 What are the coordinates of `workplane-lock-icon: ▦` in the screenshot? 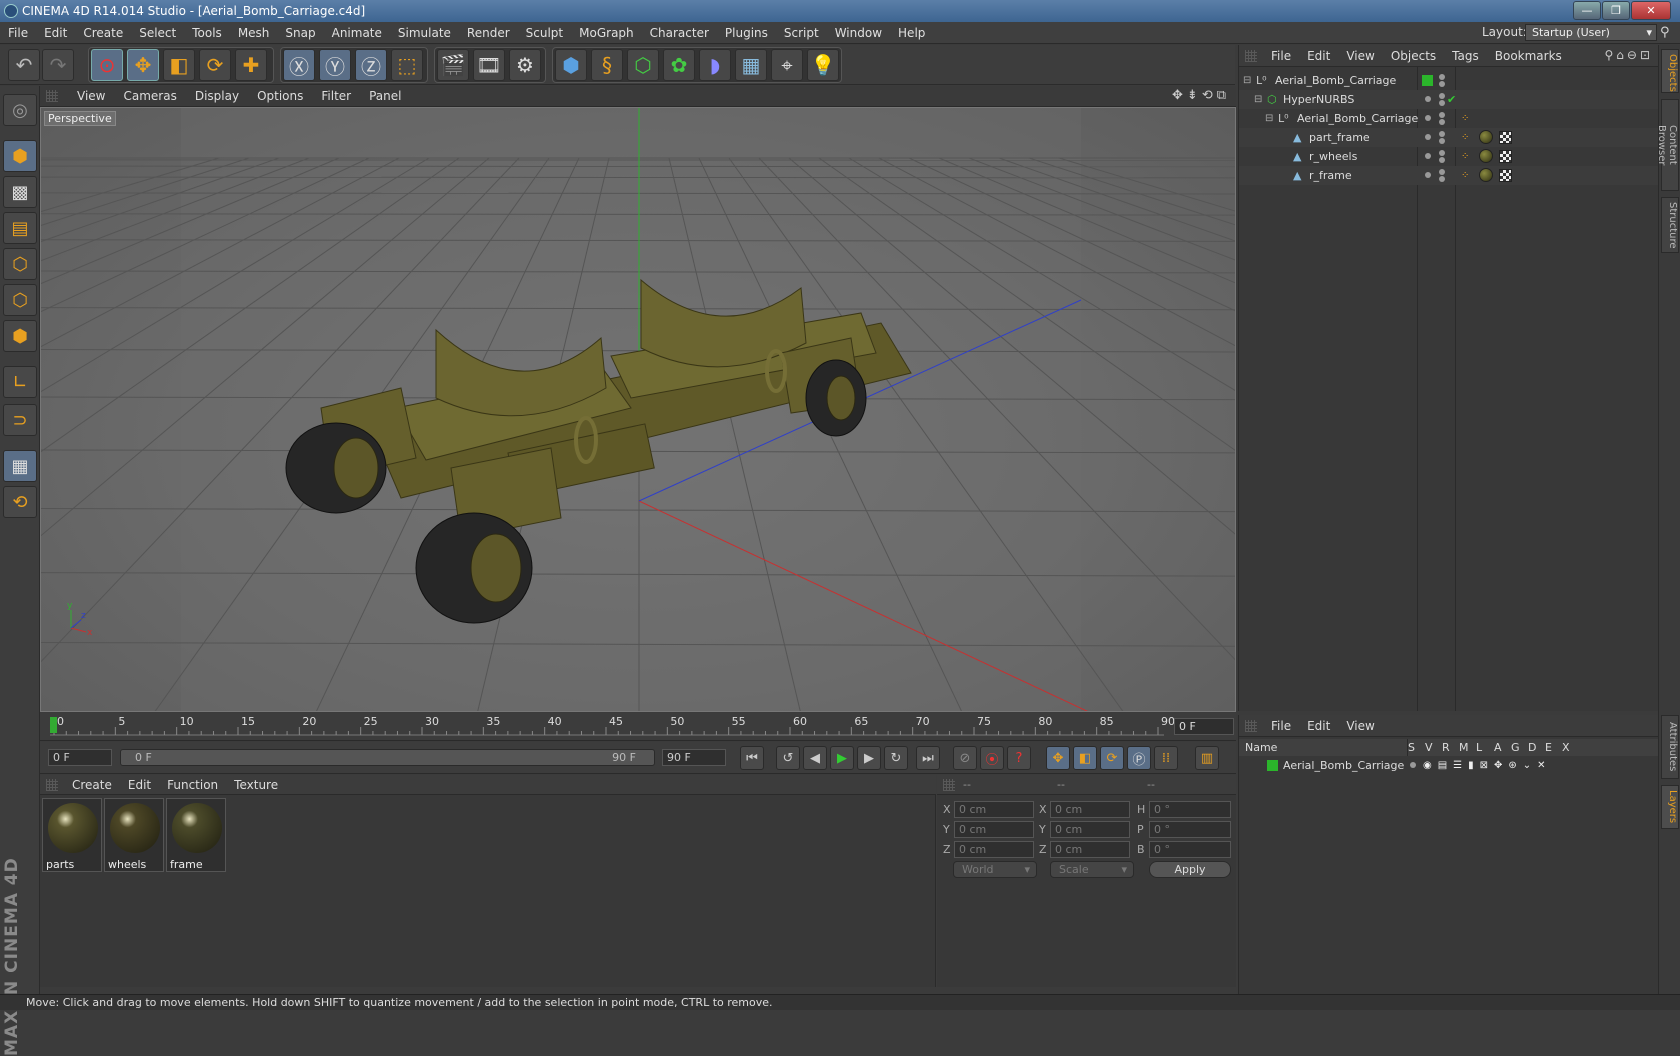 It's located at (20, 466).